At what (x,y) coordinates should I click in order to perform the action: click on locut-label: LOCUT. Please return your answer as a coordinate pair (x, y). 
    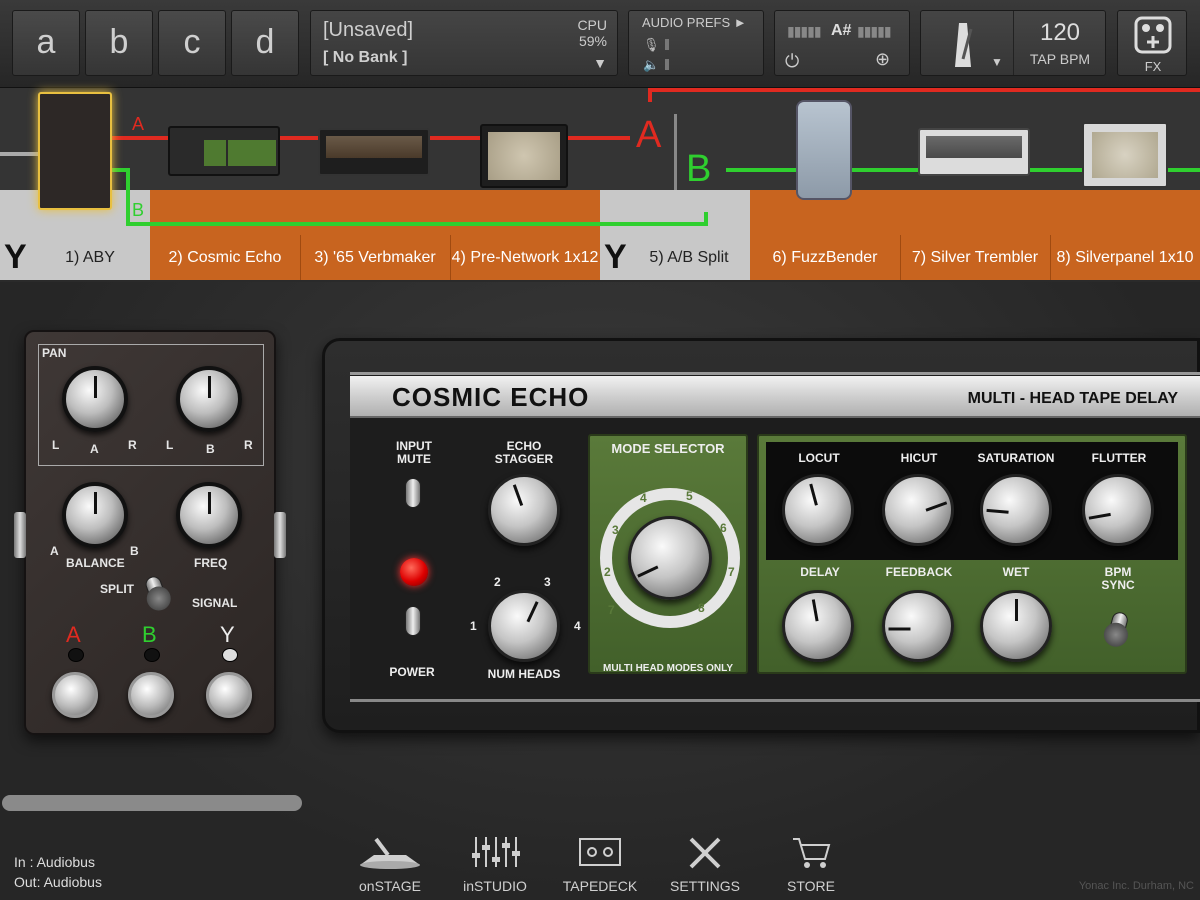
    Looking at the image, I should click on (819, 458).